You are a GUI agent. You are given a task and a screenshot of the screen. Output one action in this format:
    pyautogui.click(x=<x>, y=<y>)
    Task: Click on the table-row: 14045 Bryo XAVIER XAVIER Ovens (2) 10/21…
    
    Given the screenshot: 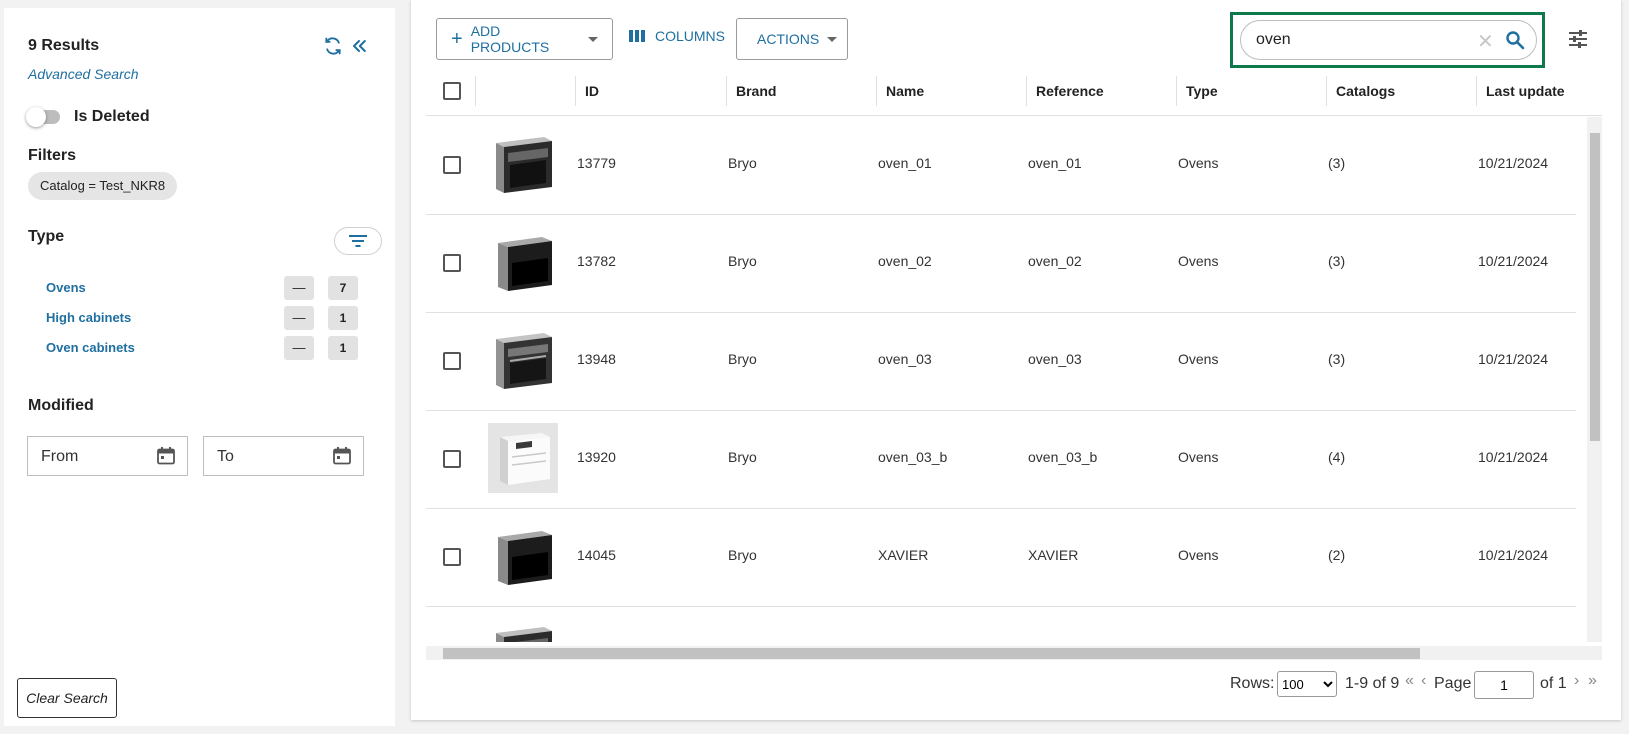 What is the action you would take?
    pyautogui.click(x=1001, y=558)
    